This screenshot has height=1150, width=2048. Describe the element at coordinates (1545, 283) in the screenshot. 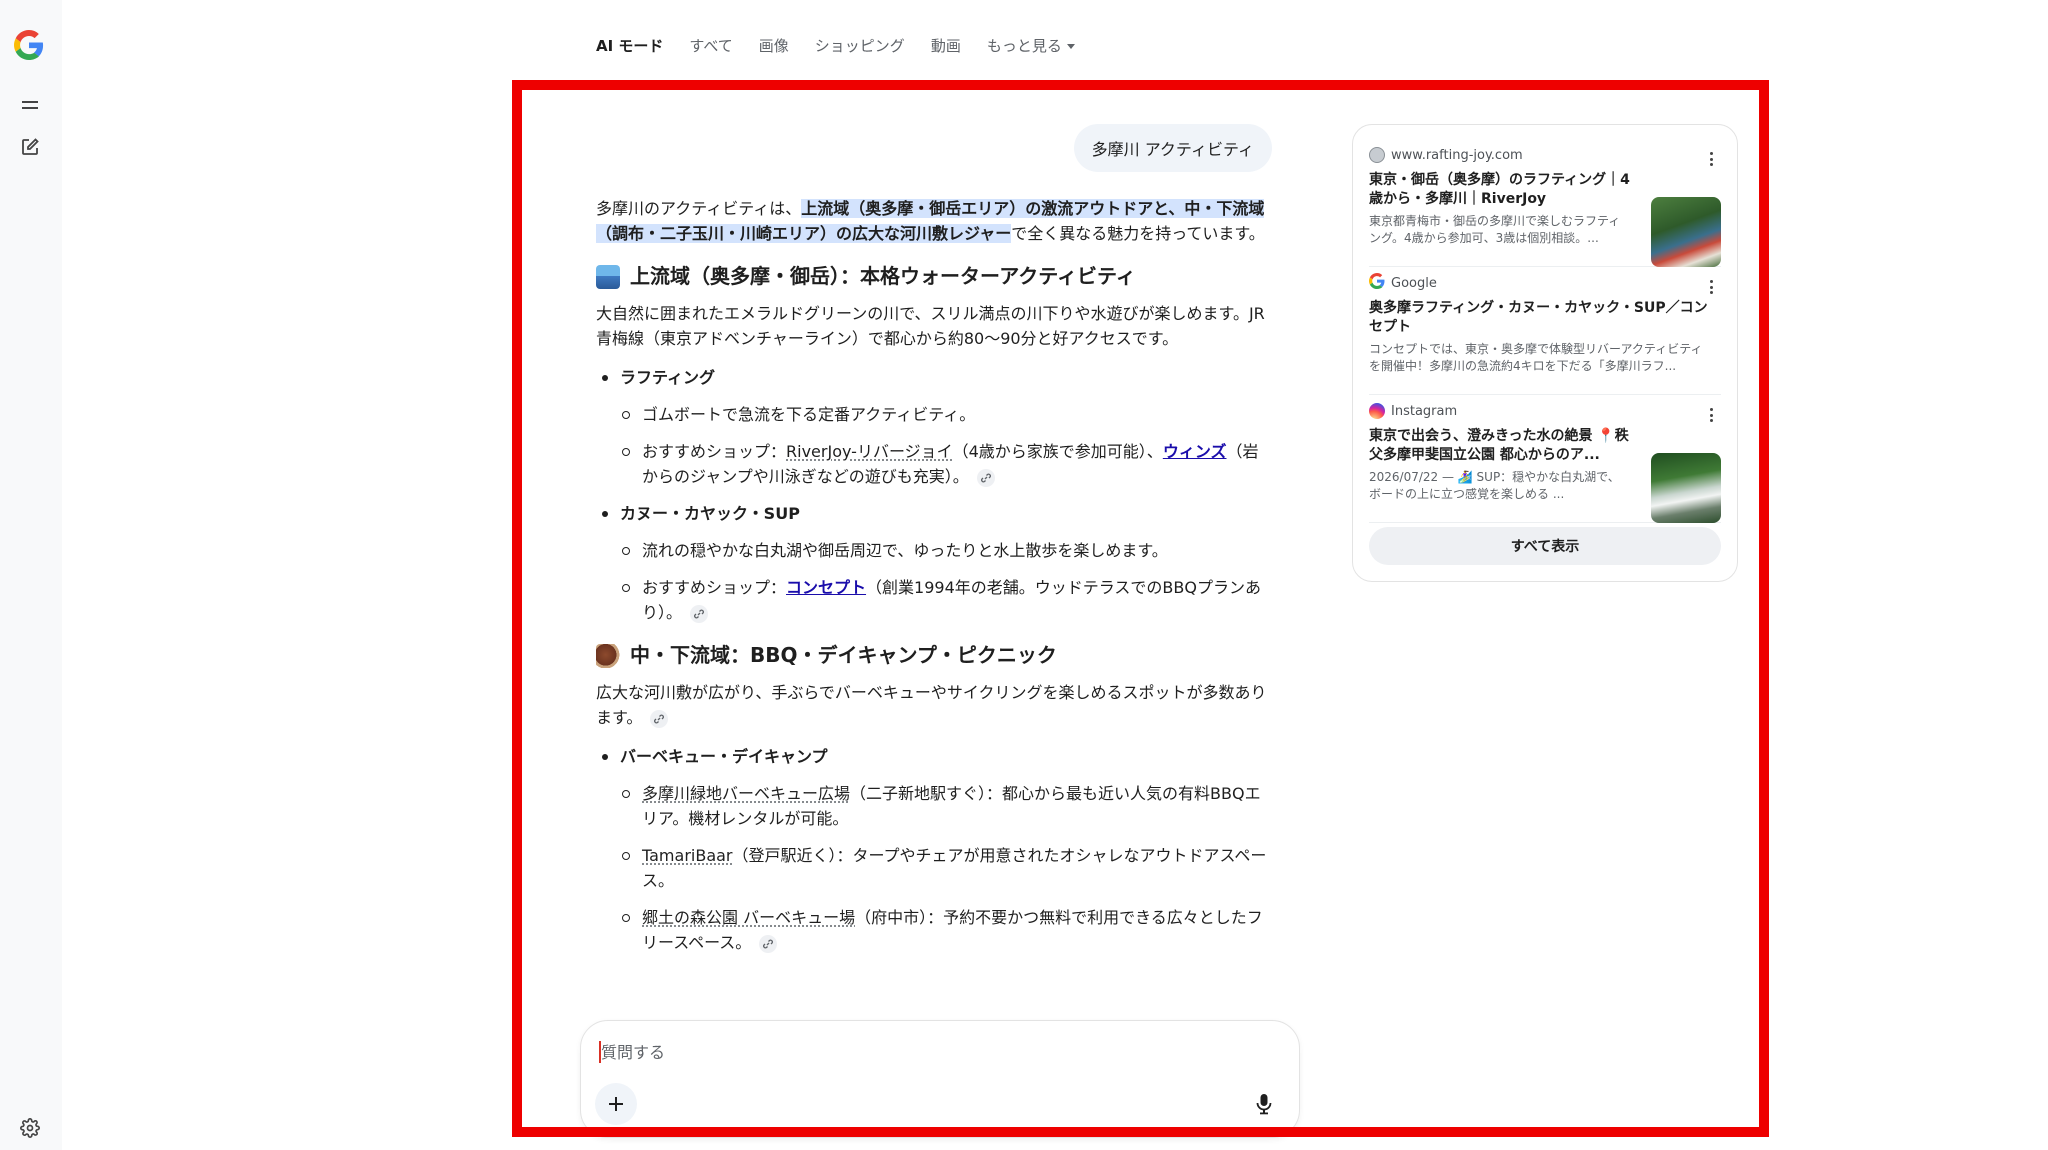

I see `source-header: Google` at that location.